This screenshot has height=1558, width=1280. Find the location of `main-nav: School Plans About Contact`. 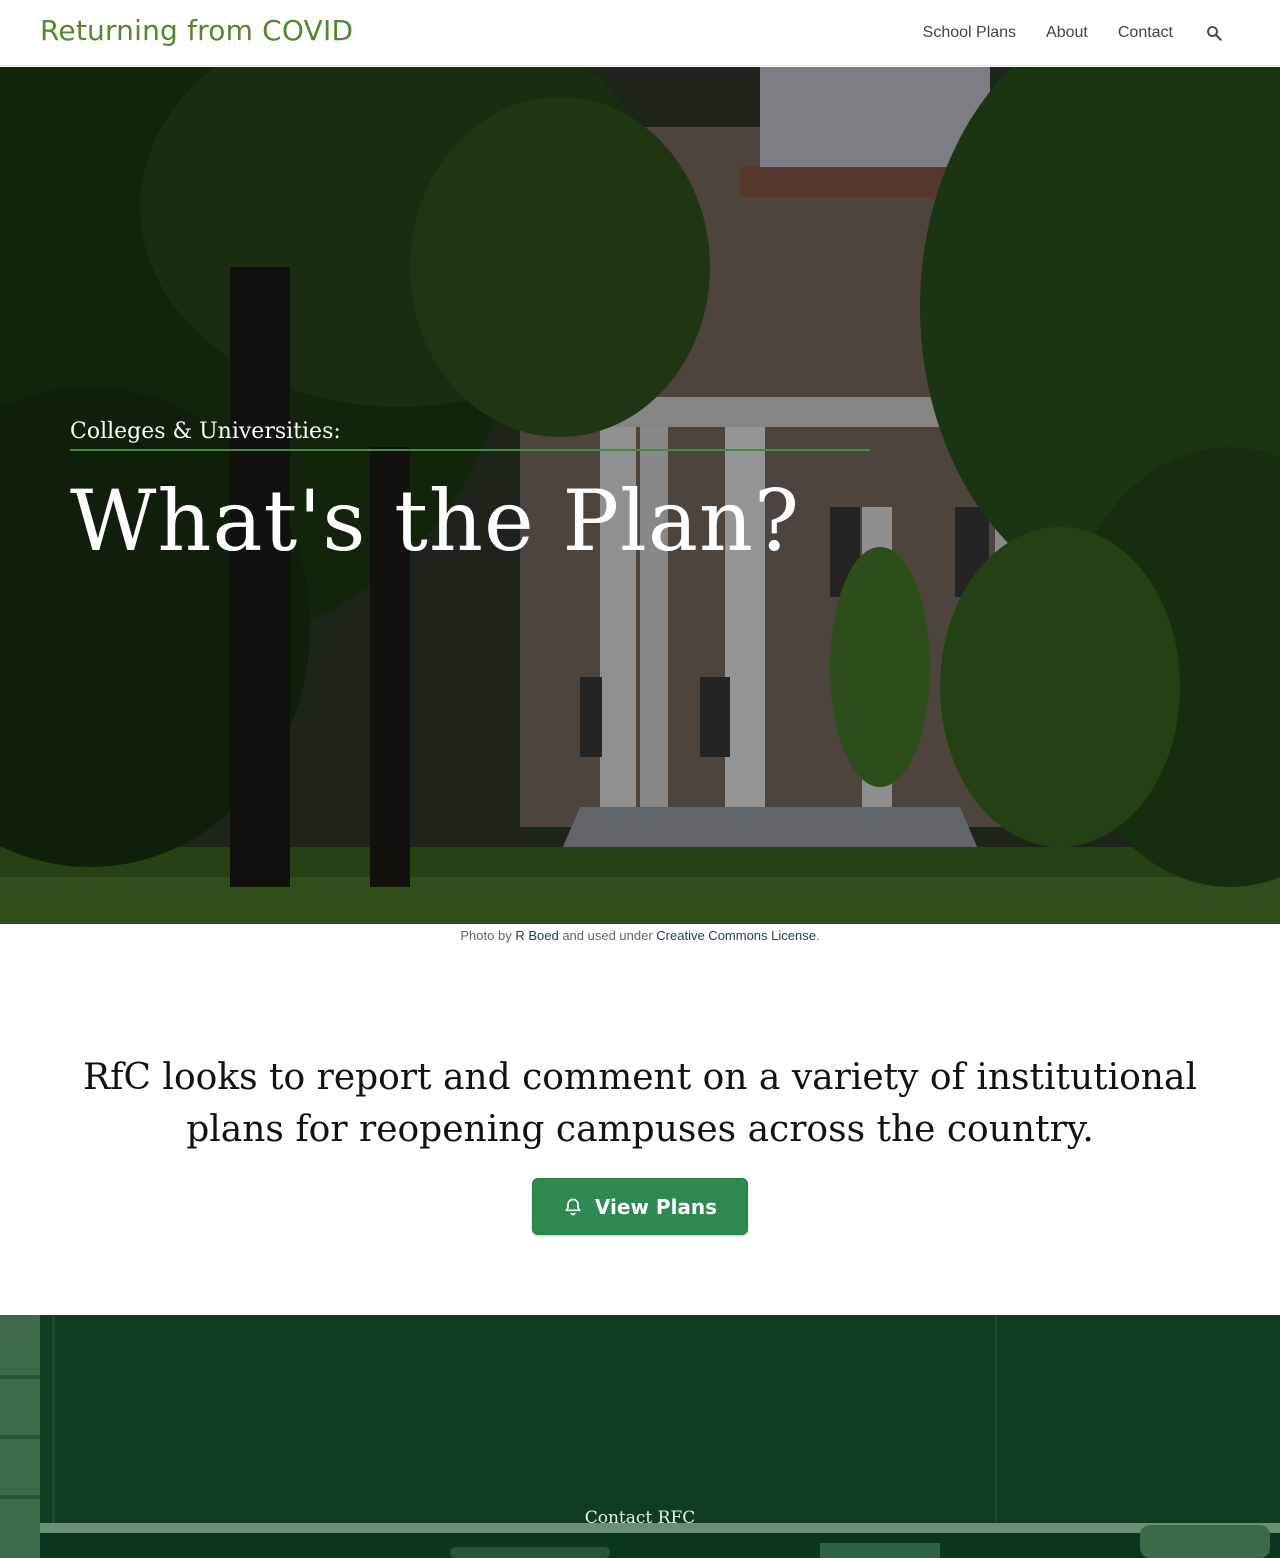

main-nav: School Plans About Contact is located at coordinates (1059, 33).